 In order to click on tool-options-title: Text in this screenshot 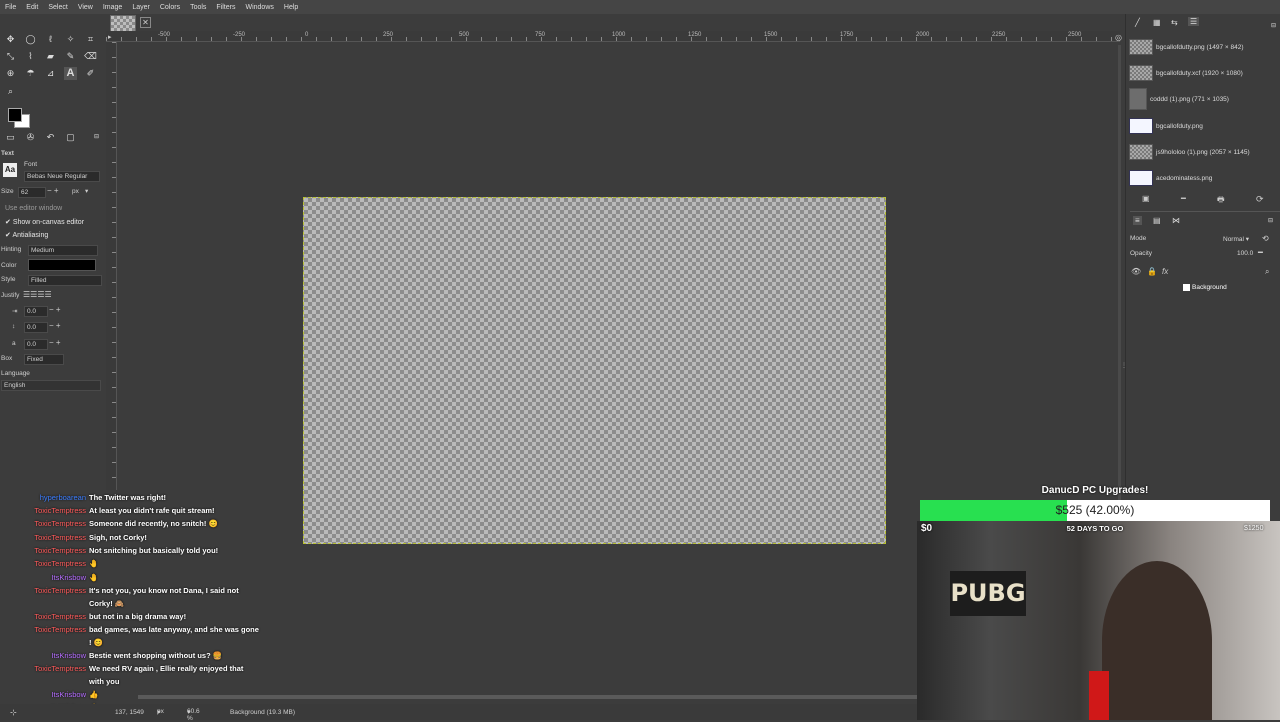, I will do `click(7, 153)`.